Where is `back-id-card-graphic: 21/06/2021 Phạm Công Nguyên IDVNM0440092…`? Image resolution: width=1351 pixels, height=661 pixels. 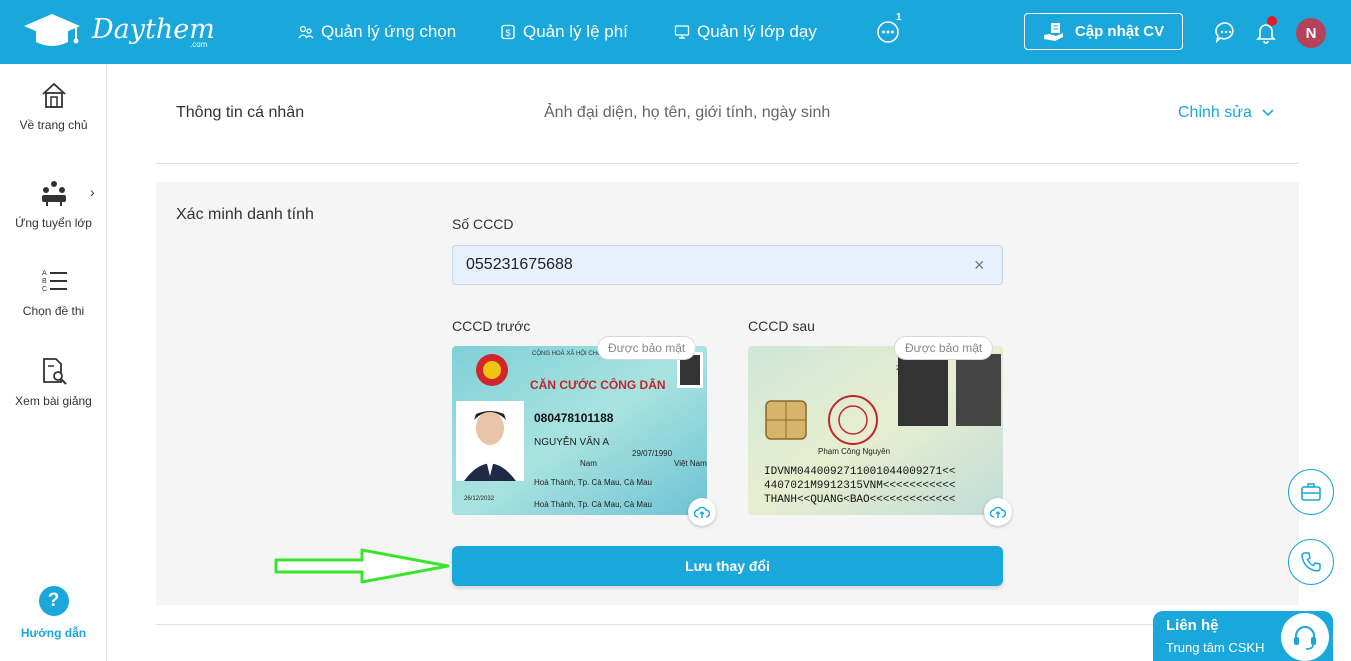
back-id-card-graphic: 21/06/2021 Phạm Công Nguyên IDVNM0440092… is located at coordinates (875, 430).